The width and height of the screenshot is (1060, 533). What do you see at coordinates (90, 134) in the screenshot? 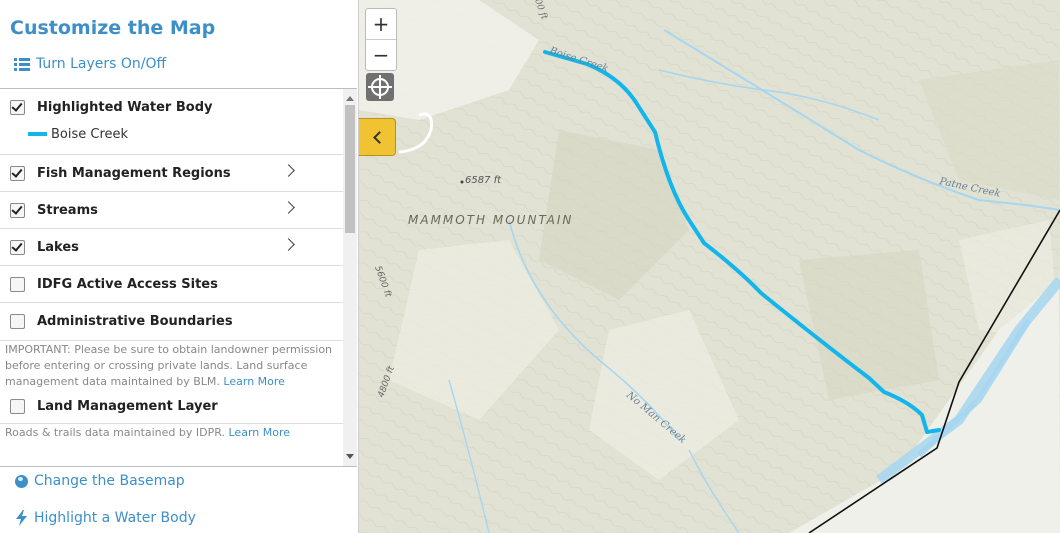
I see `legend-label: Boise Creek` at bounding box center [90, 134].